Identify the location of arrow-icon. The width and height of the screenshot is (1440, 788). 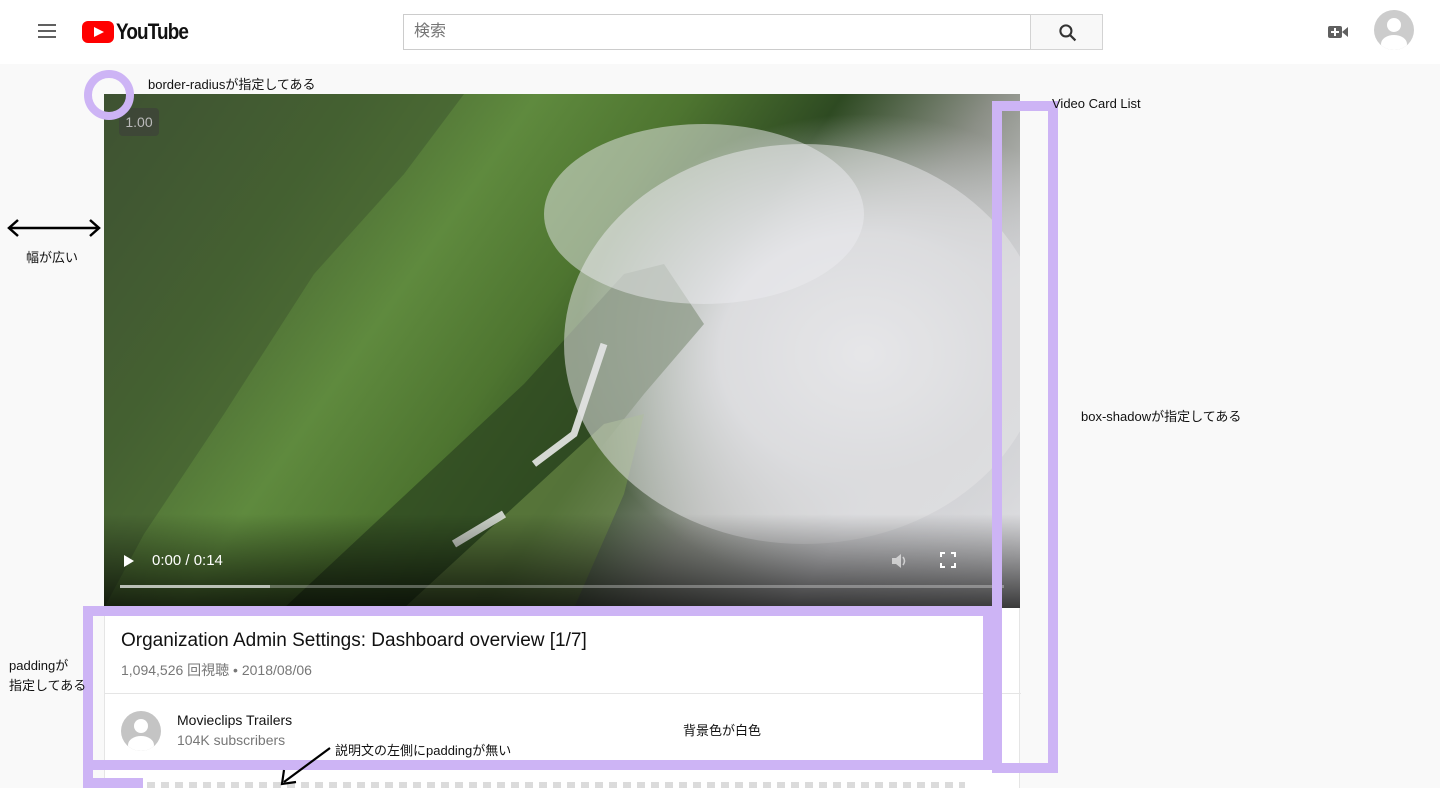
(305, 766).